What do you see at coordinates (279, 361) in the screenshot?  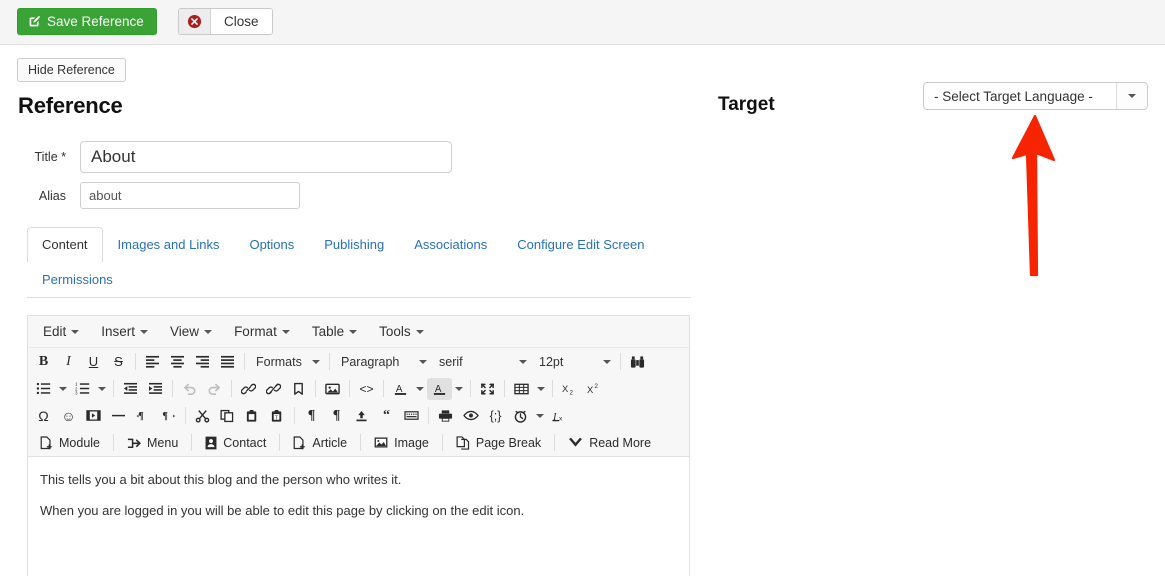 I see `formats-label: Formats` at bounding box center [279, 361].